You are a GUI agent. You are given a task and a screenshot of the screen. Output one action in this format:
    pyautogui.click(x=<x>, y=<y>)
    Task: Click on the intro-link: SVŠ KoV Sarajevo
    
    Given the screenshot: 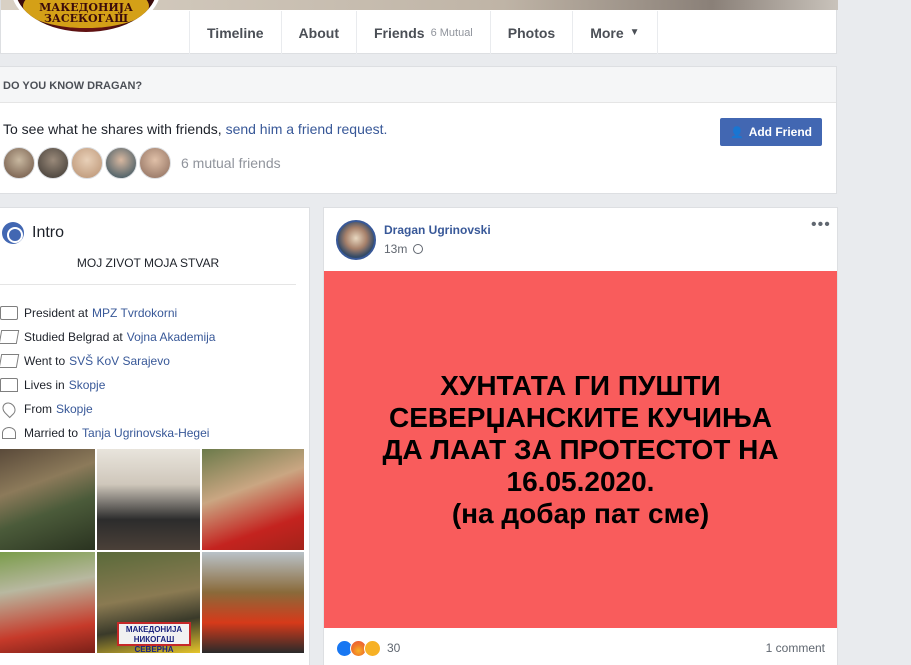 What is the action you would take?
    pyautogui.click(x=119, y=361)
    